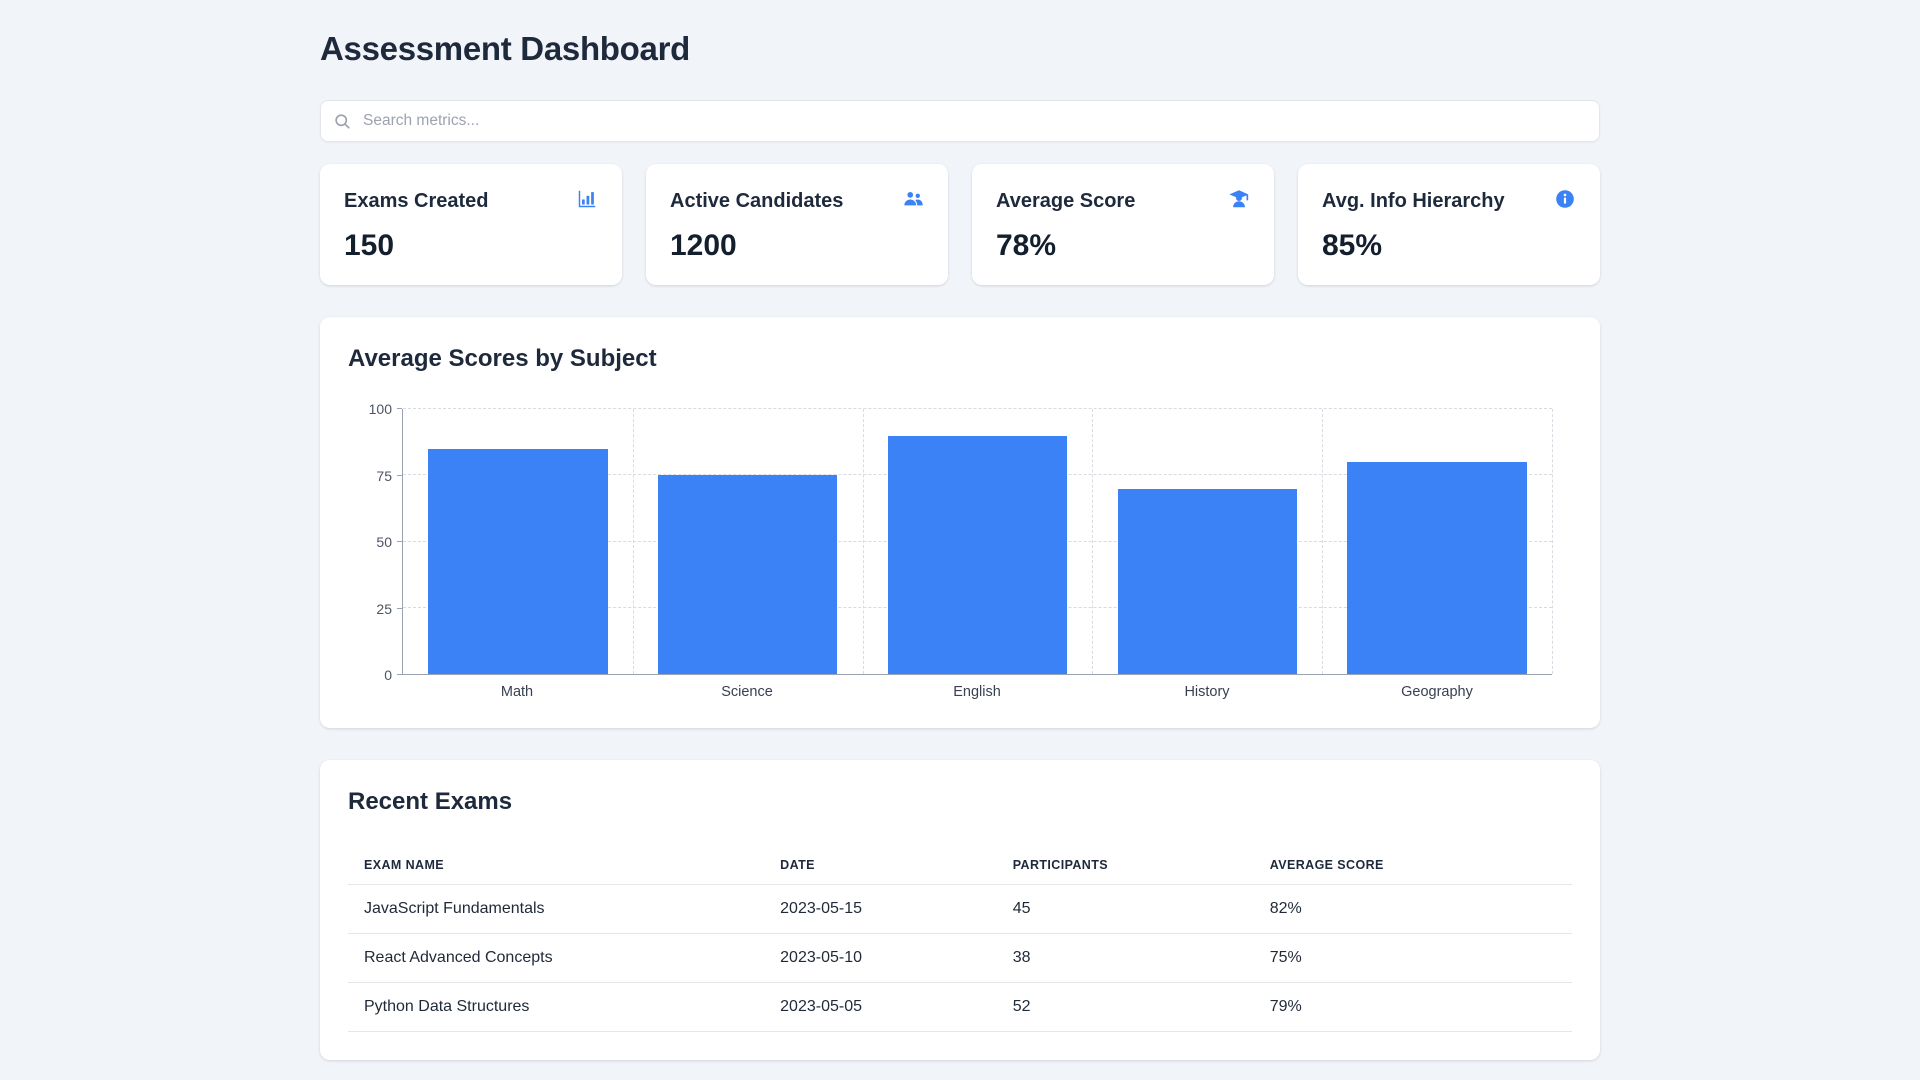 The image size is (1920, 1080). What do you see at coordinates (1565, 201) in the screenshot?
I see `info-icon` at bounding box center [1565, 201].